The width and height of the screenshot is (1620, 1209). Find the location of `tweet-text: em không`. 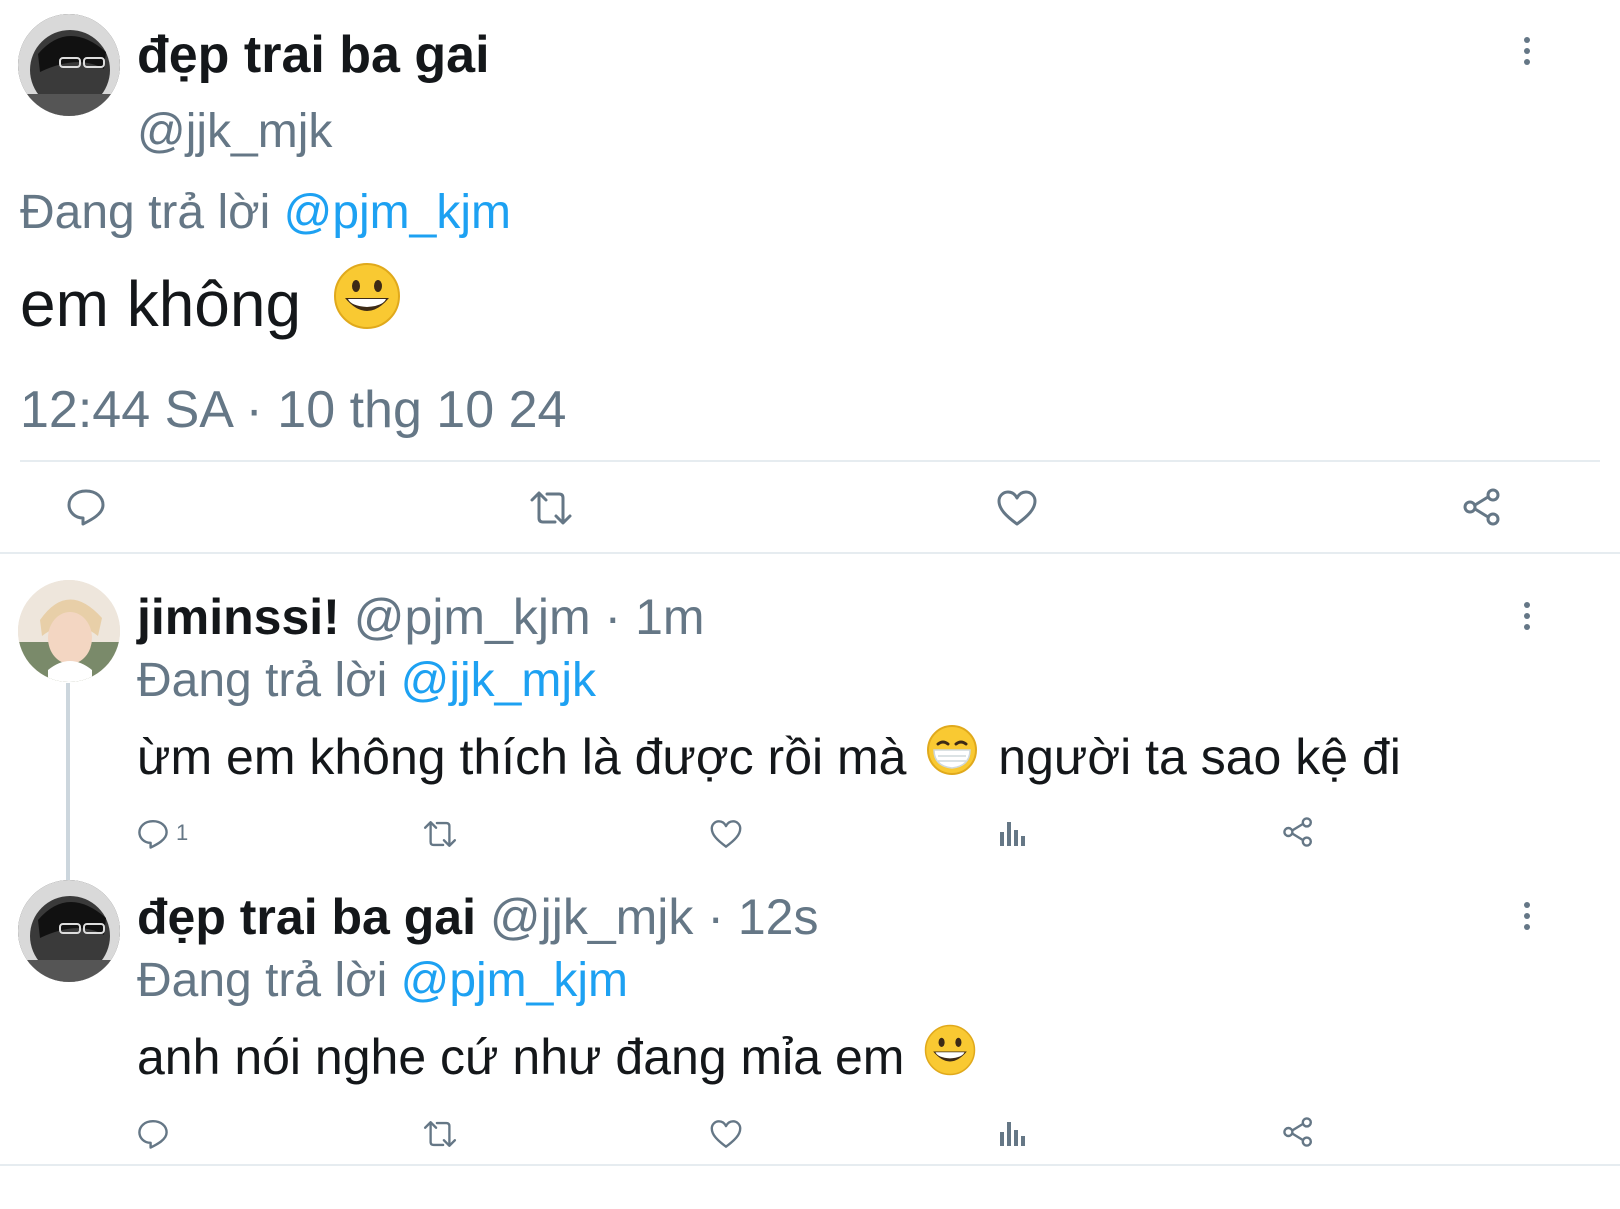

tweet-text: em không is located at coordinates (210, 304).